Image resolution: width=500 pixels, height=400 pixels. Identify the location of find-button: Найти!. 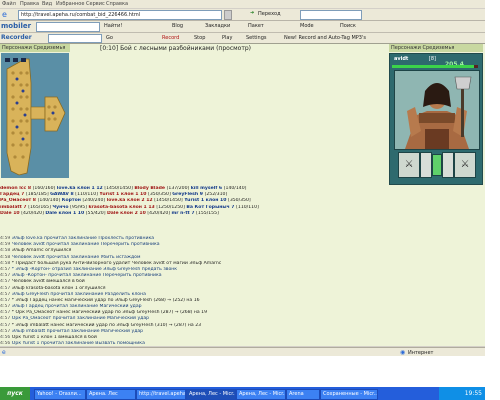
(113, 26).